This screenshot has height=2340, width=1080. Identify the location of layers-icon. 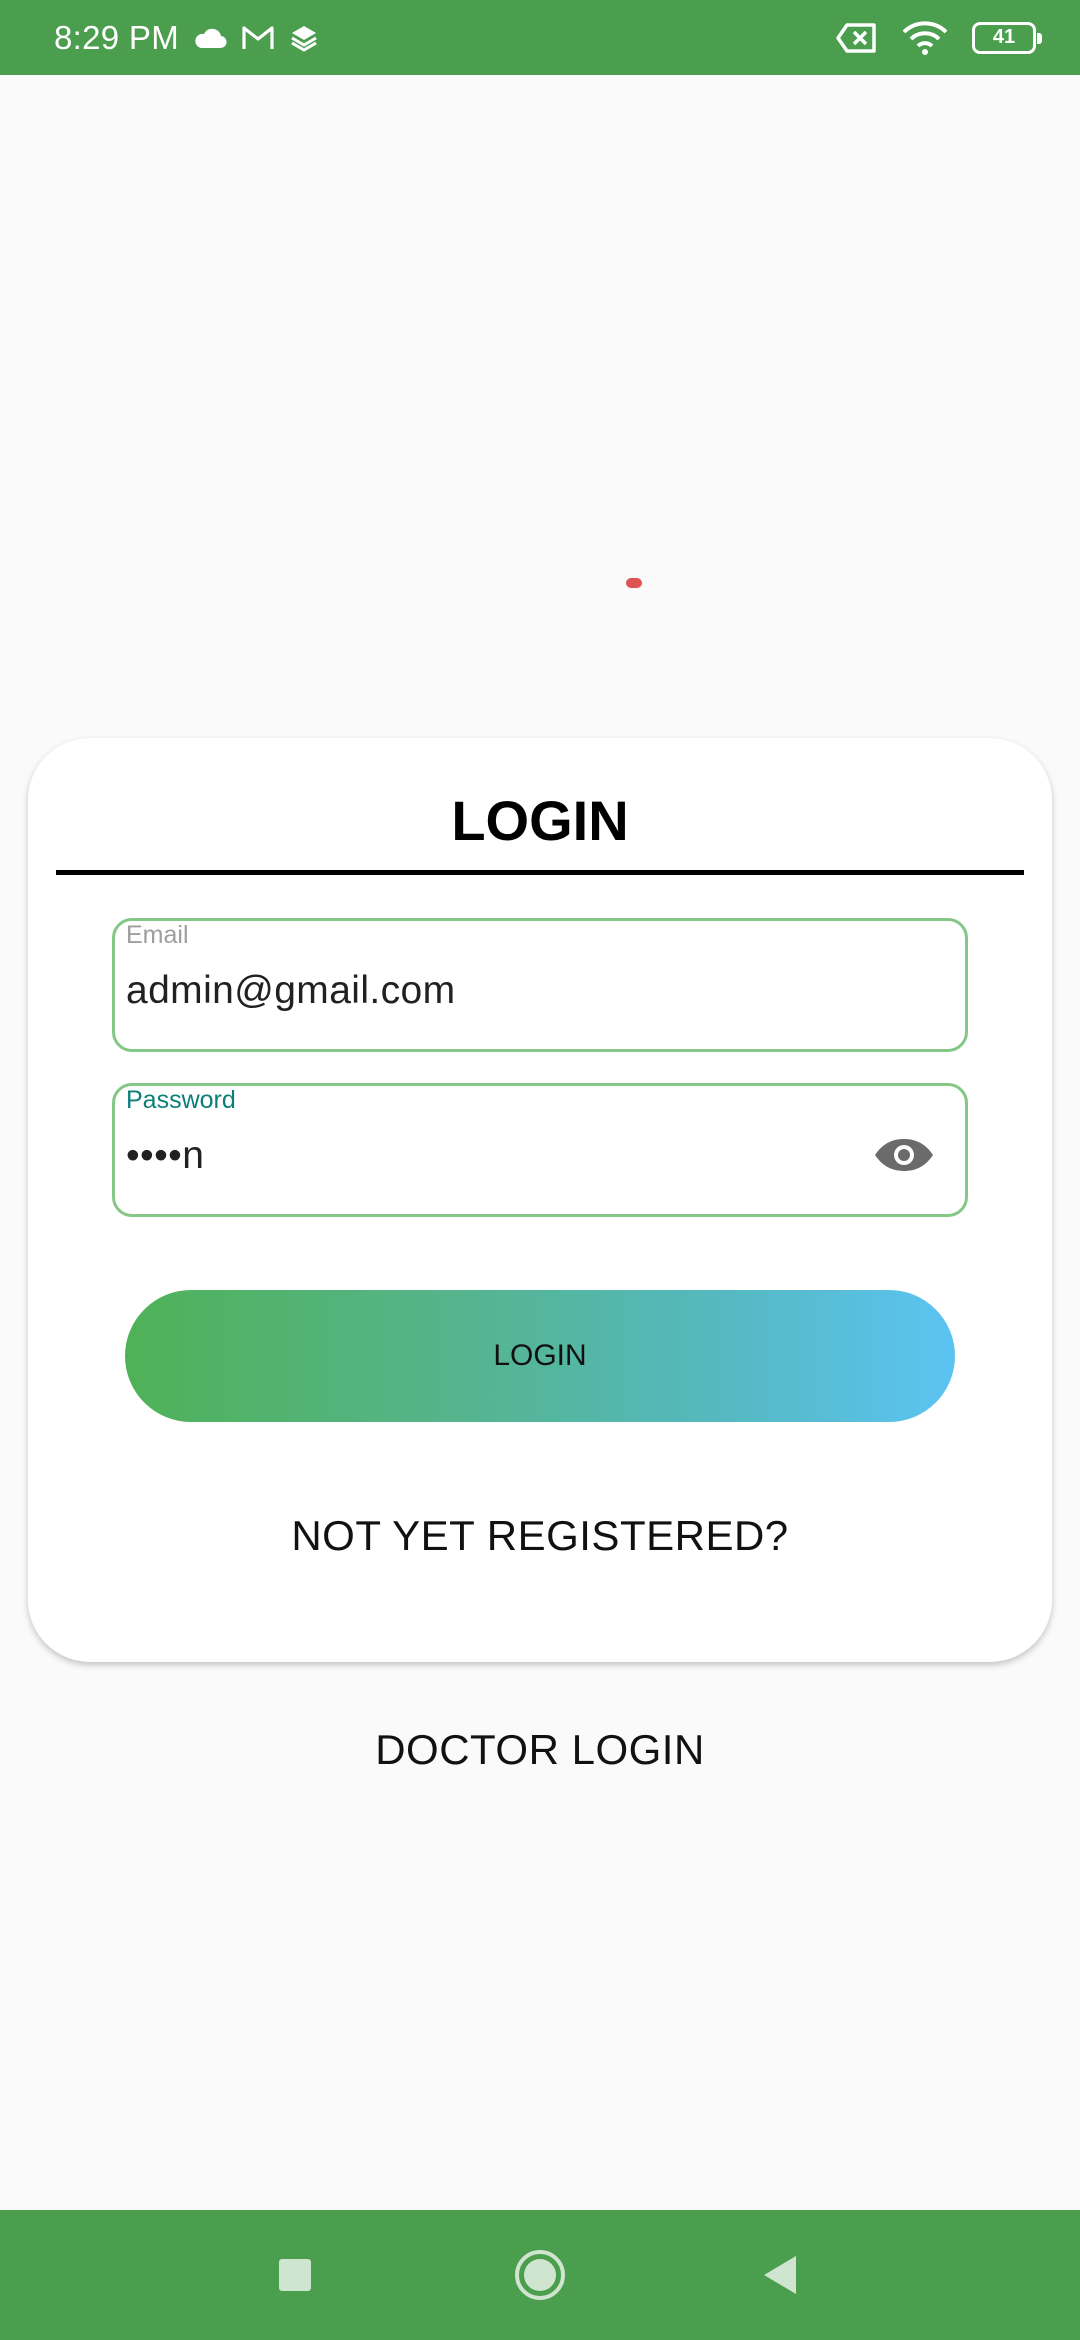
(304, 38).